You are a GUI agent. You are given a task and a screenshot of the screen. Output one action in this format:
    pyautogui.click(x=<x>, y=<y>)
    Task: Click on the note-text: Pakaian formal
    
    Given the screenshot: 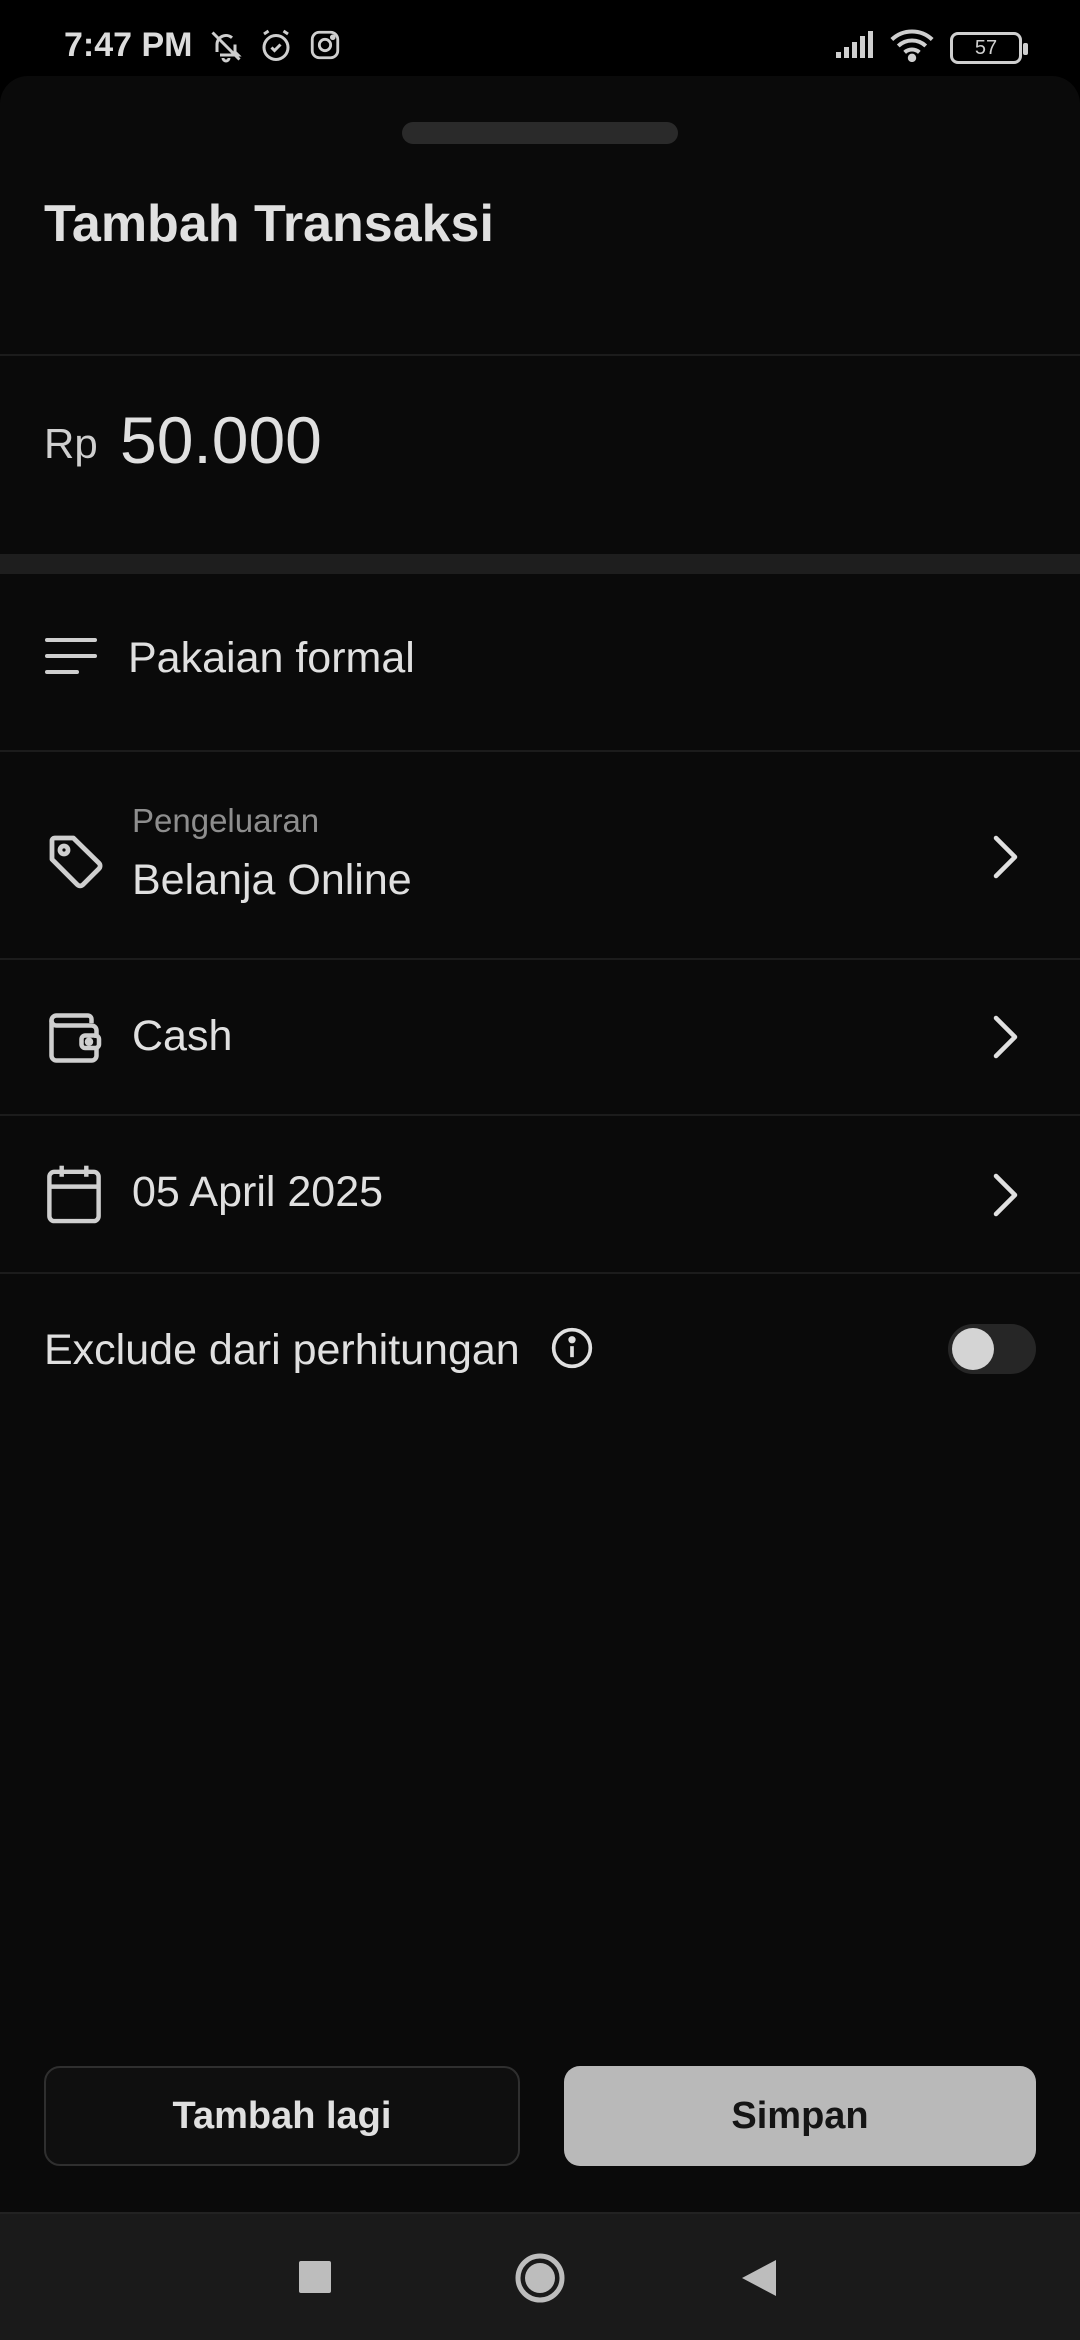 What is the action you would take?
    pyautogui.click(x=271, y=658)
    